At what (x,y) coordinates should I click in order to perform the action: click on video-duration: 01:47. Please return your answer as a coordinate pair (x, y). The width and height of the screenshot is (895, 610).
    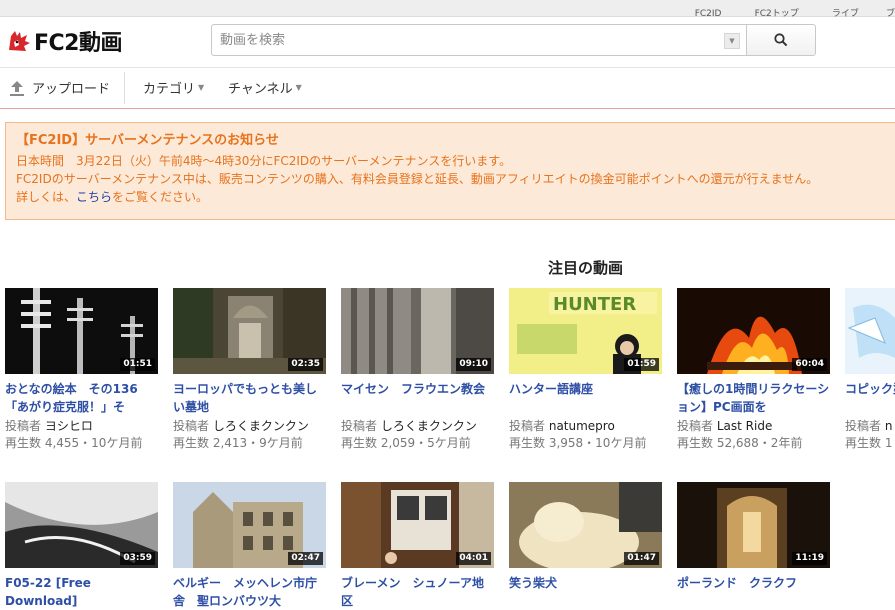
    Looking at the image, I should click on (641, 558).